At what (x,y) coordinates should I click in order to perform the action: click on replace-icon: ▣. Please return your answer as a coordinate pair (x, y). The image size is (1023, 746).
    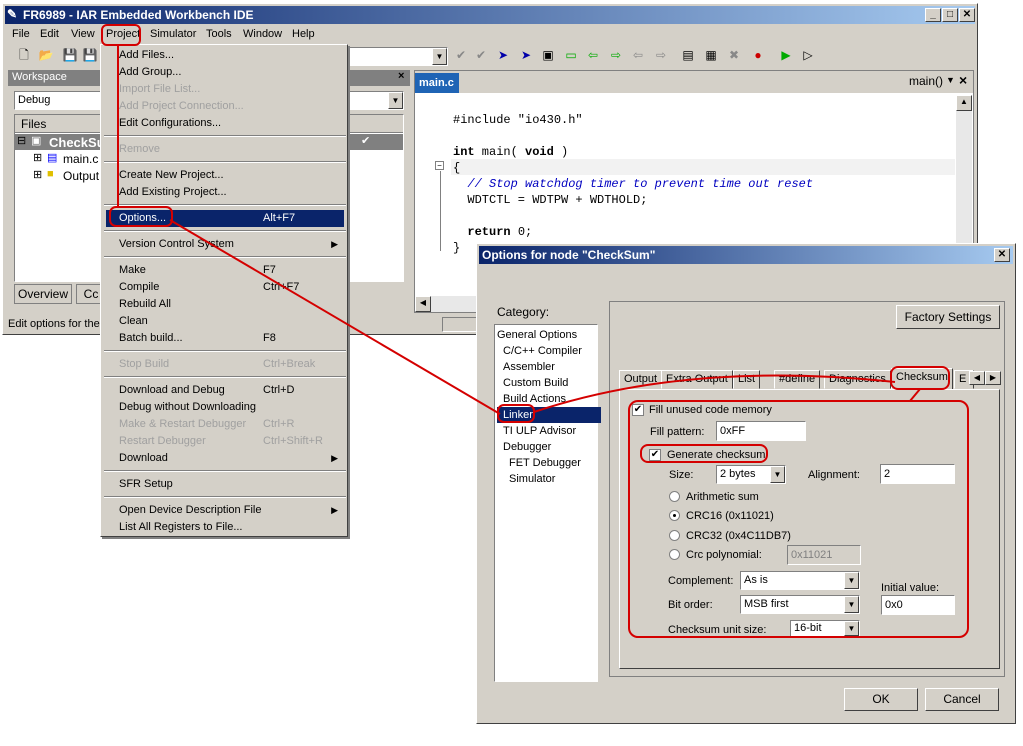
    Looking at the image, I should click on (548, 55).